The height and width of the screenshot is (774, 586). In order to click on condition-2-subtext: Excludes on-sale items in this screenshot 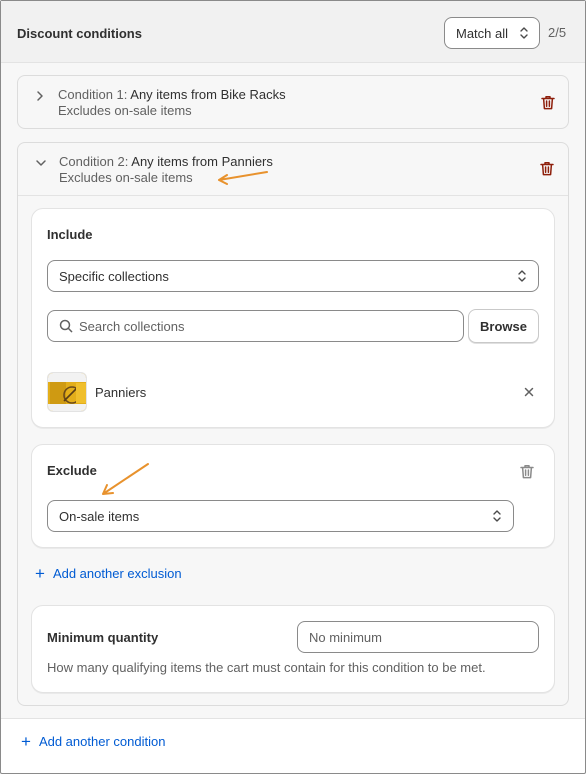, I will do `click(126, 177)`.